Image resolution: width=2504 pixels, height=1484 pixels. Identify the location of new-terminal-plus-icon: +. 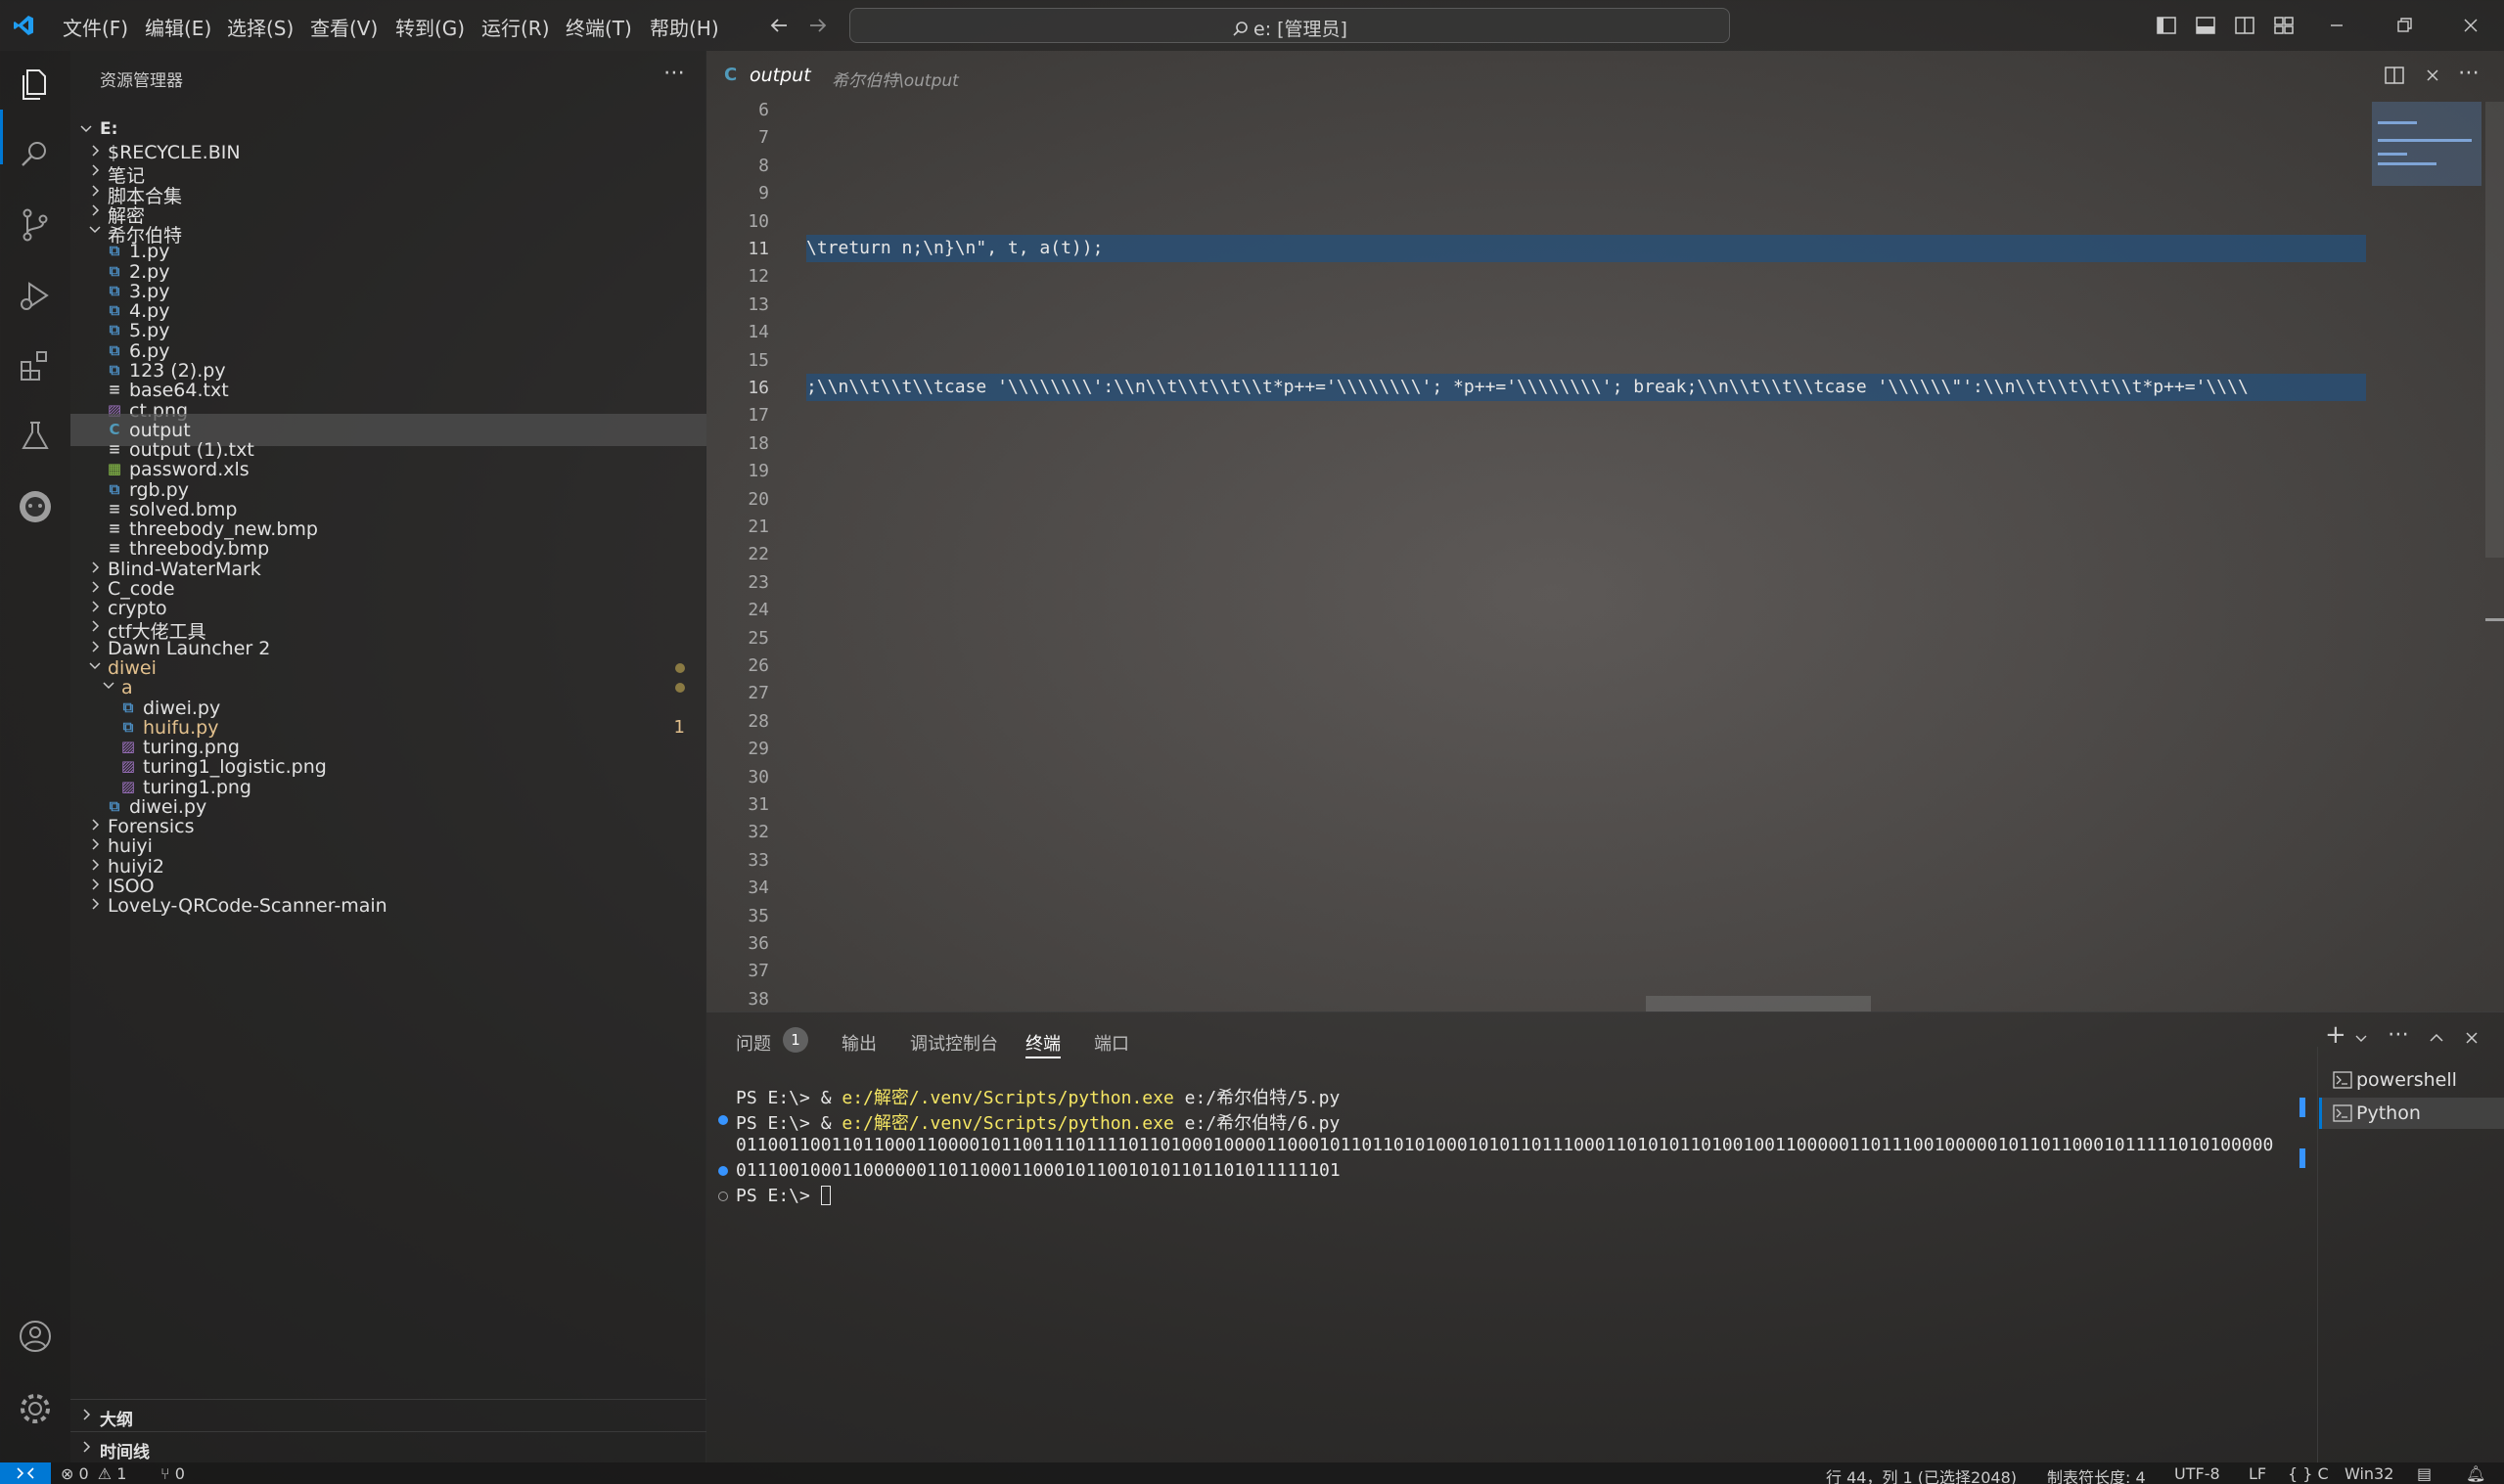
(2335, 1035).